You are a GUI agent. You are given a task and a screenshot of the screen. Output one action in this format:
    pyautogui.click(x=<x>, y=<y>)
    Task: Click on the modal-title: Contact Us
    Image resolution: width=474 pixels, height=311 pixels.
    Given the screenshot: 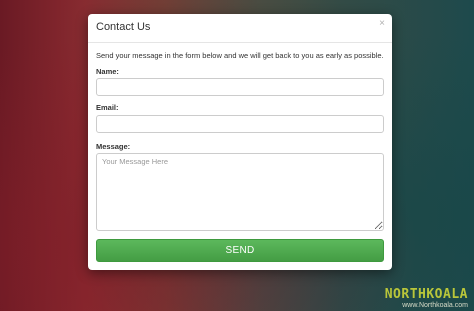 What is the action you would take?
    pyautogui.click(x=123, y=27)
    